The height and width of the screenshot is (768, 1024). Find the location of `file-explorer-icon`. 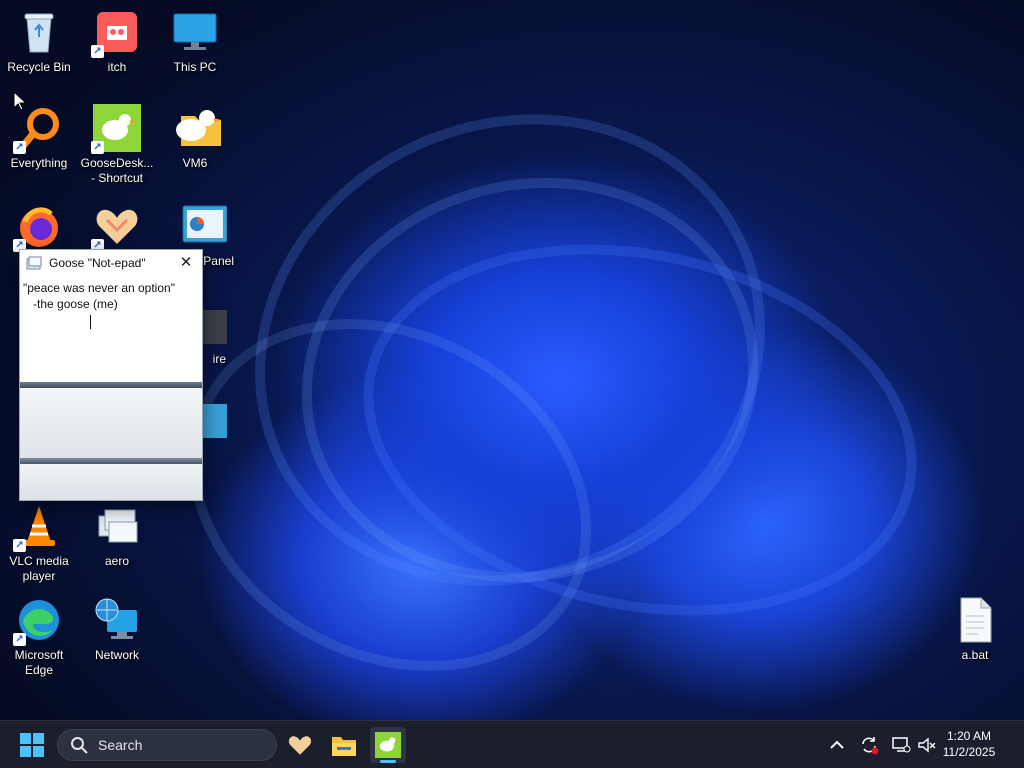

file-explorer-icon is located at coordinates (344, 746).